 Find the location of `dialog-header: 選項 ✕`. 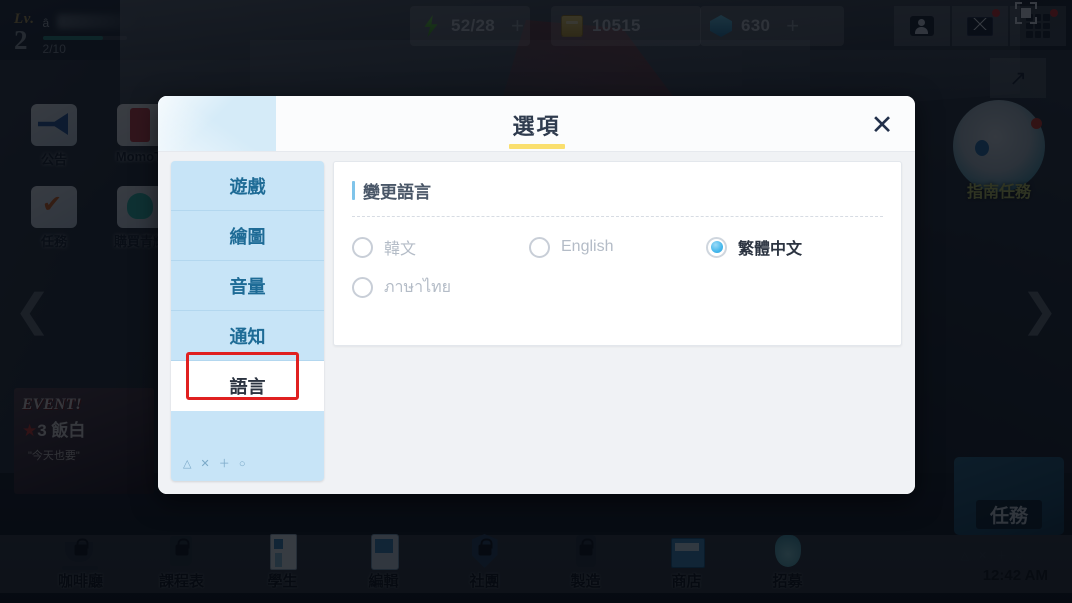

dialog-header: 選項 ✕ is located at coordinates (536, 124).